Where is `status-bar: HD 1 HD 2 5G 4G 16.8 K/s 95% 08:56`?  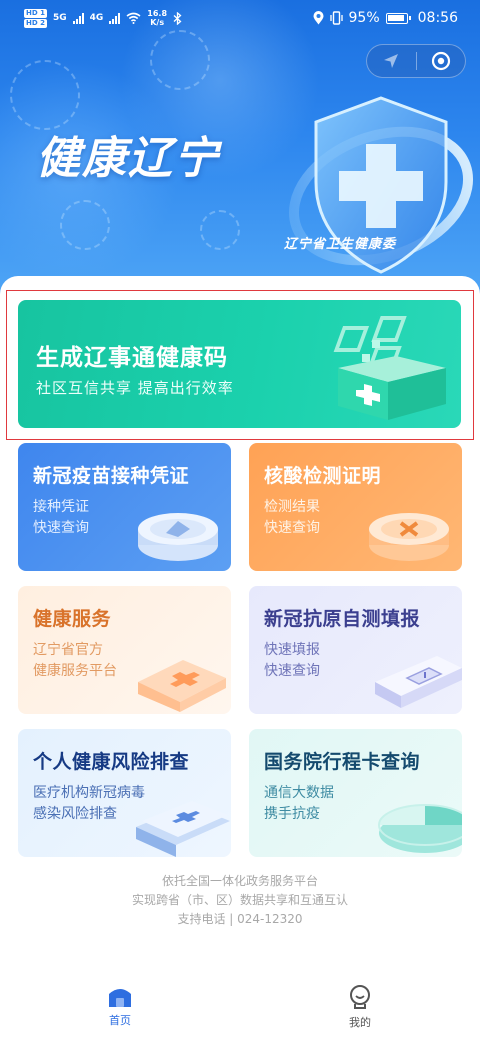 status-bar: HD 1 HD 2 5G 4G 16.8 K/s 95% 08:56 is located at coordinates (240, 18).